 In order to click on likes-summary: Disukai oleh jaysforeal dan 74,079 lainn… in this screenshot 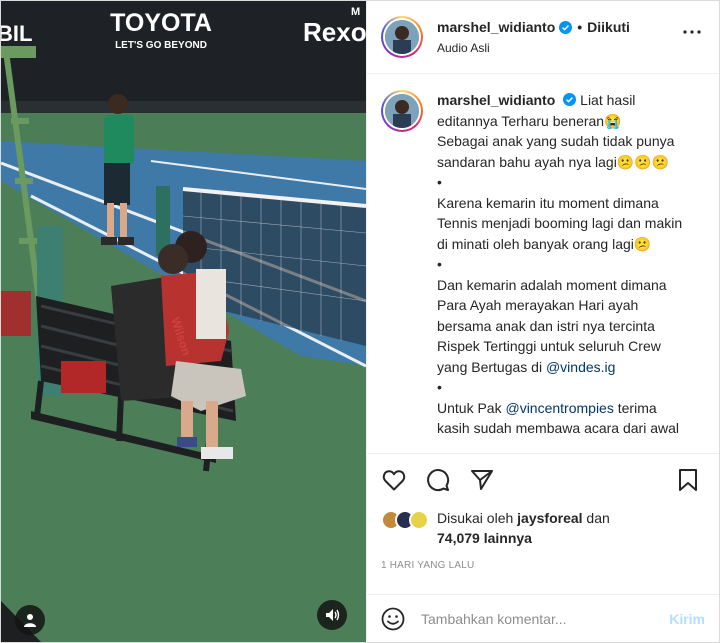, I will do `click(543, 528)`.